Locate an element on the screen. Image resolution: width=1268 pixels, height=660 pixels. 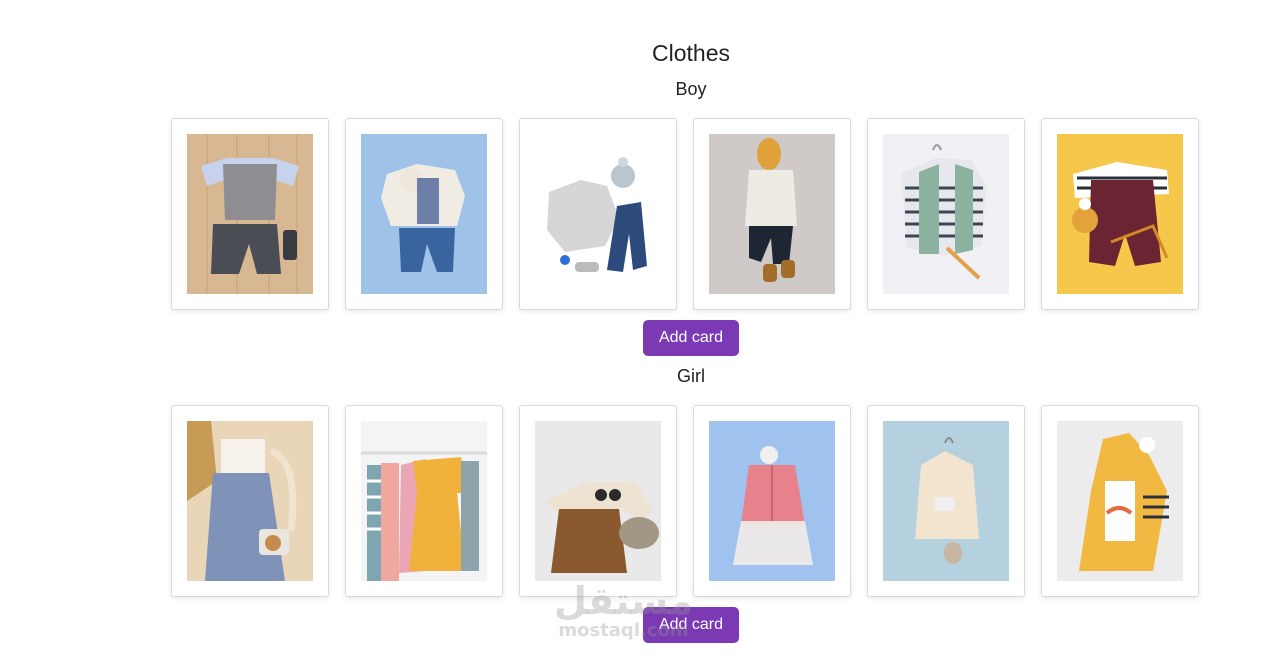
section-title-girl: Girl is located at coordinates (691, 376).